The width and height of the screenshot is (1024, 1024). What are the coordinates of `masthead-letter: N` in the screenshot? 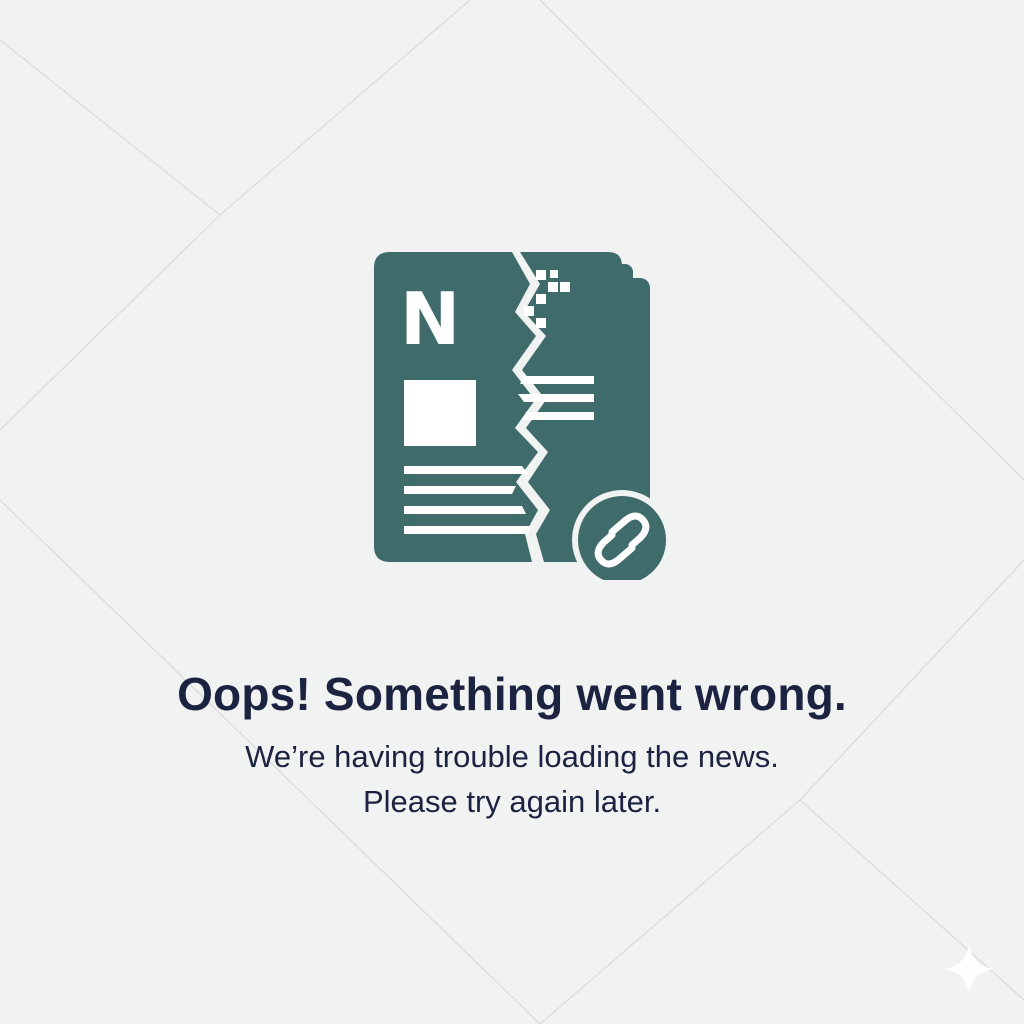 It's located at (430, 319).